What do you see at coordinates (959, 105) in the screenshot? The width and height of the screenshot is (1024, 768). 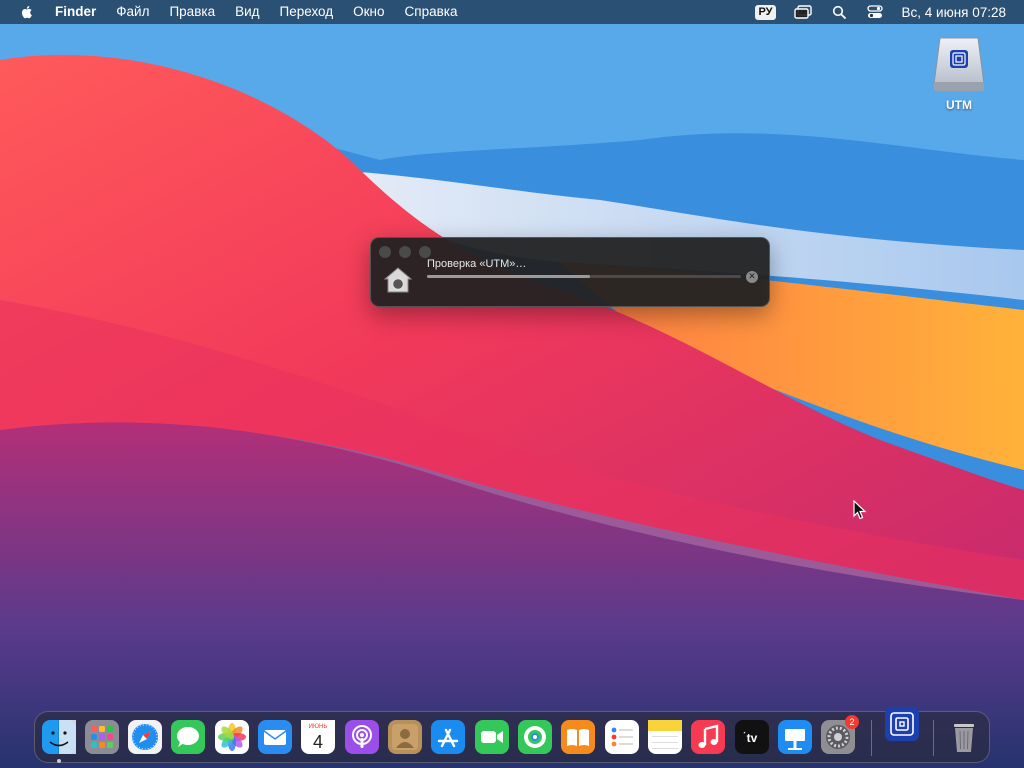 I see `desktop-disk-label: UTM` at bounding box center [959, 105].